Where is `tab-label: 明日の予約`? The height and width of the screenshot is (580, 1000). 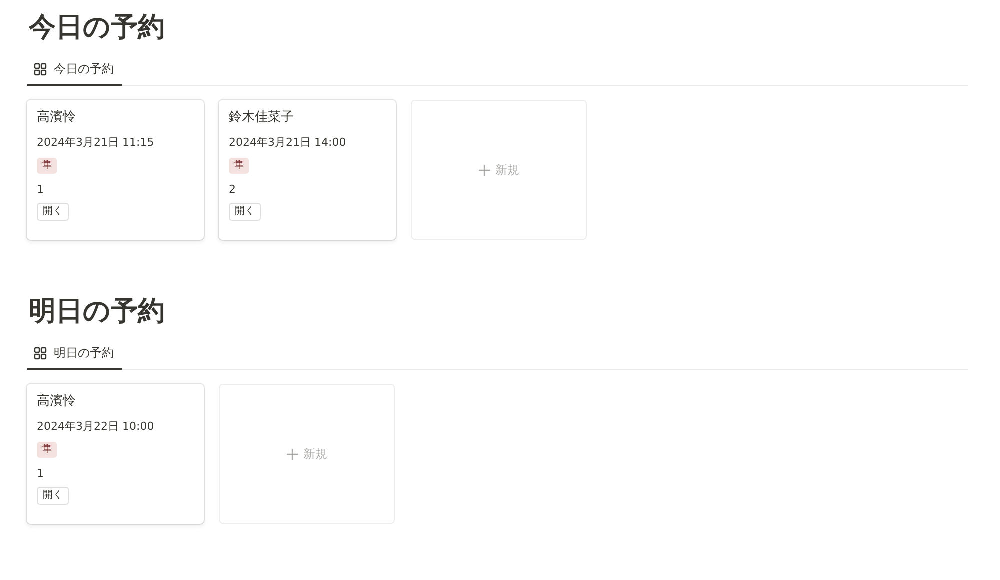 tab-label: 明日の予約 is located at coordinates (84, 353).